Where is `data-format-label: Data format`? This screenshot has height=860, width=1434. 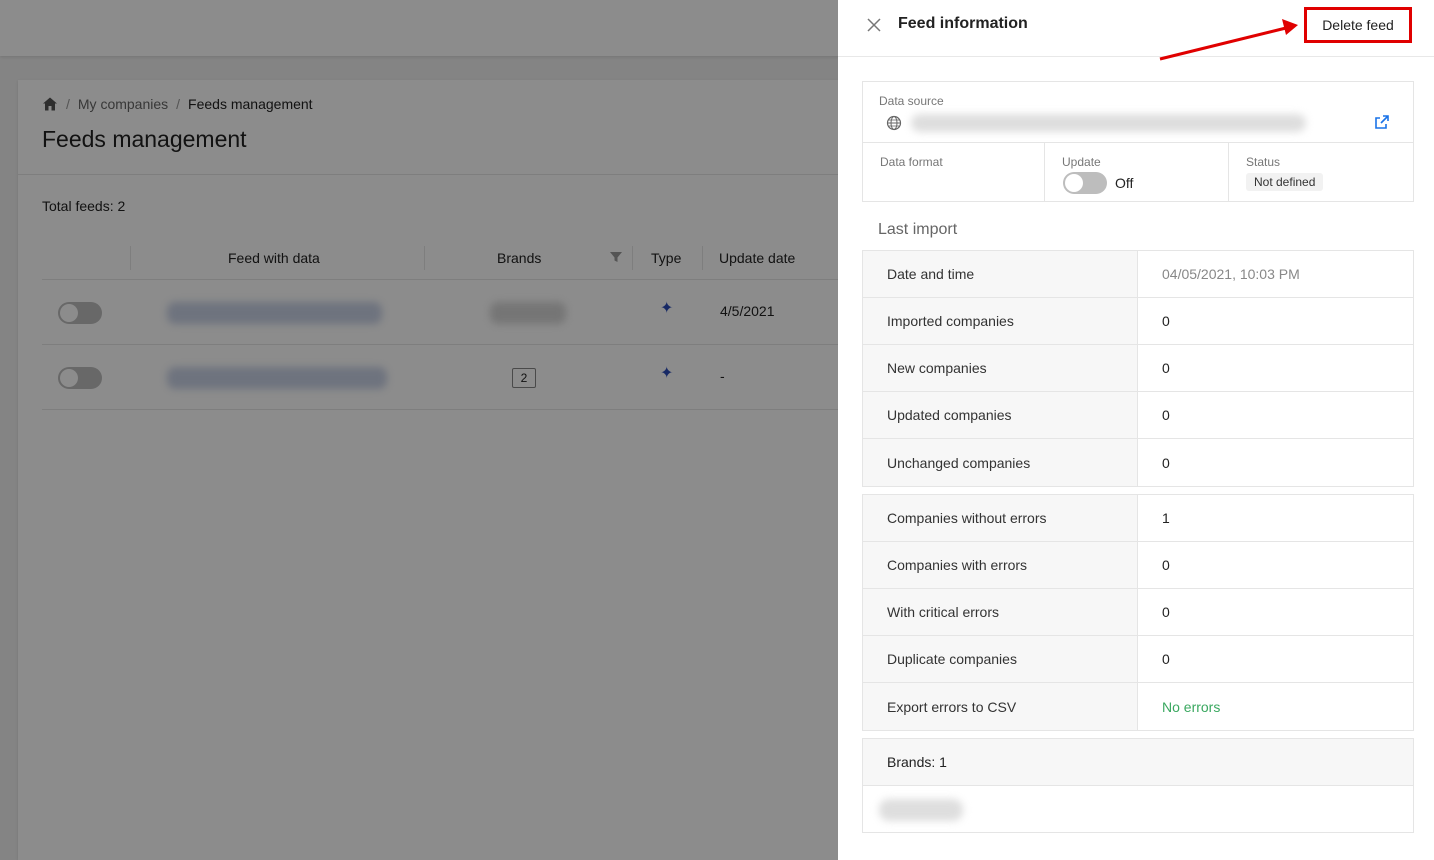 data-format-label: Data format is located at coordinates (911, 162).